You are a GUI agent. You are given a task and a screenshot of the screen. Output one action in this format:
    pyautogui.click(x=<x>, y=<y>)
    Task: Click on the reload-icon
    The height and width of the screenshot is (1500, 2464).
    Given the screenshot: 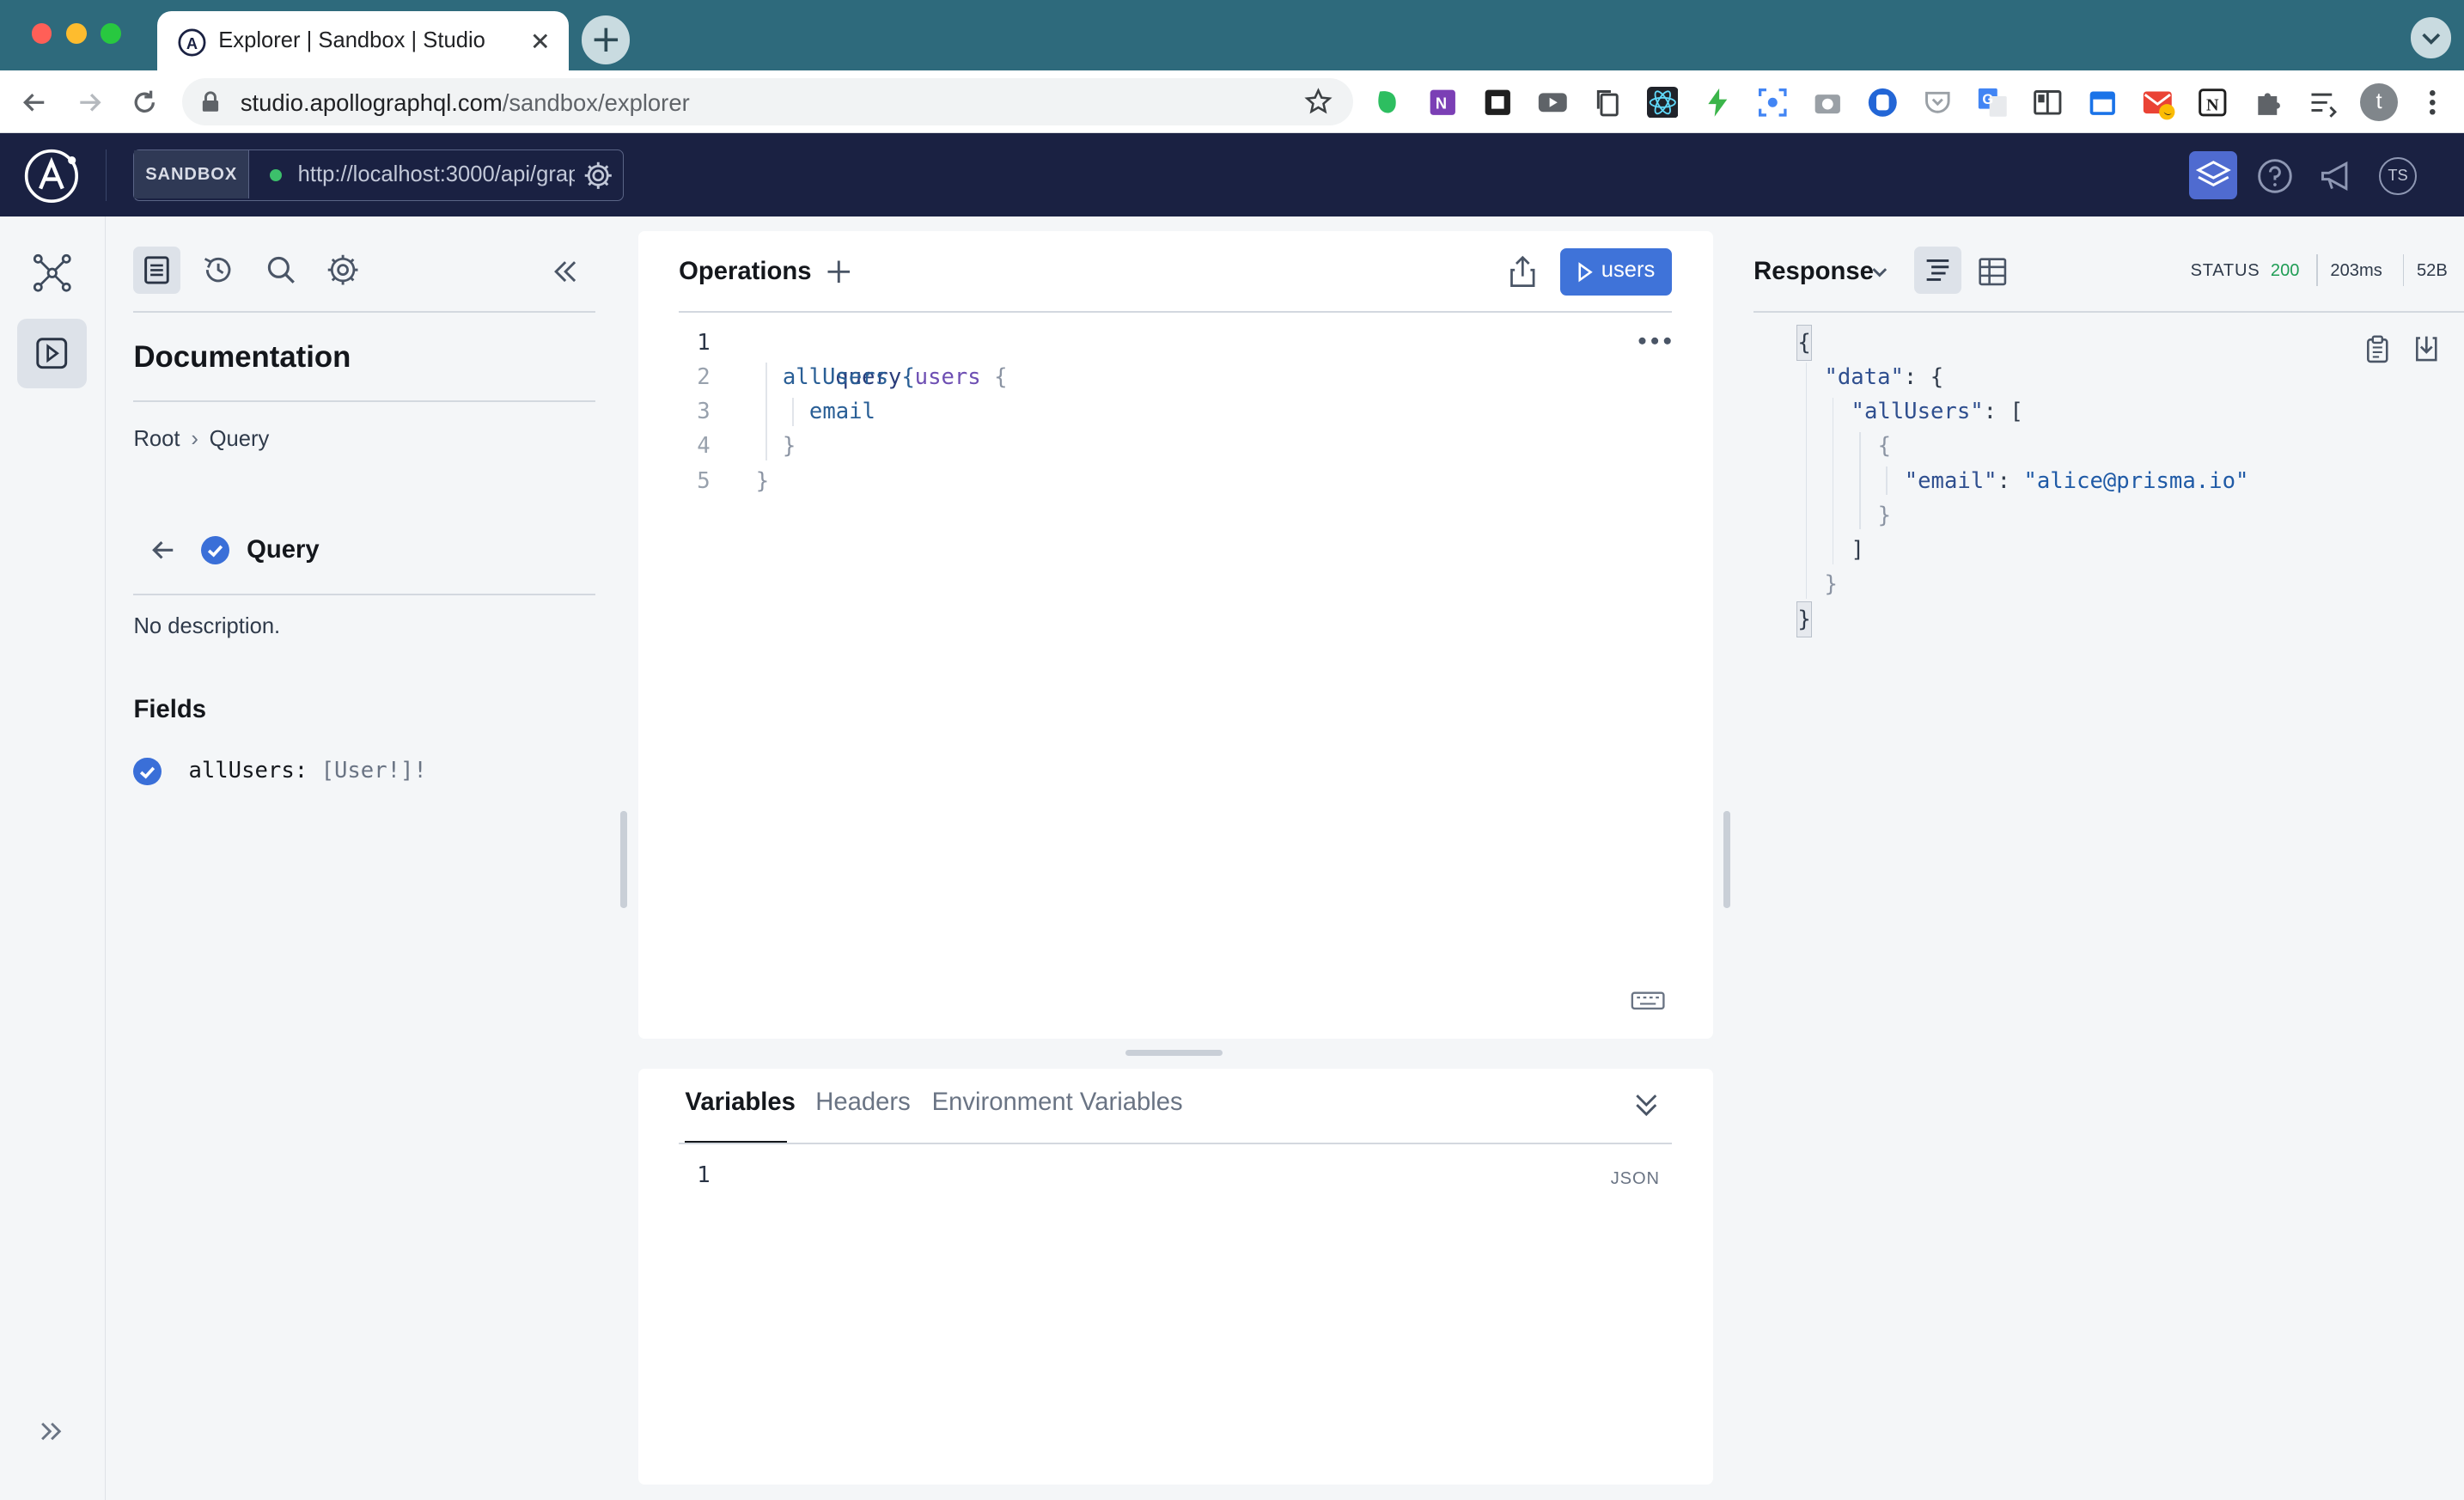 What is the action you would take?
    pyautogui.click(x=145, y=103)
    